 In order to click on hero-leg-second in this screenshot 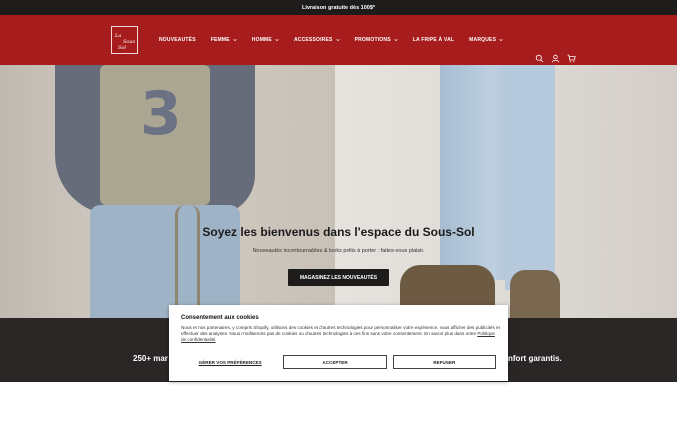, I will do `click(530, 177)`.